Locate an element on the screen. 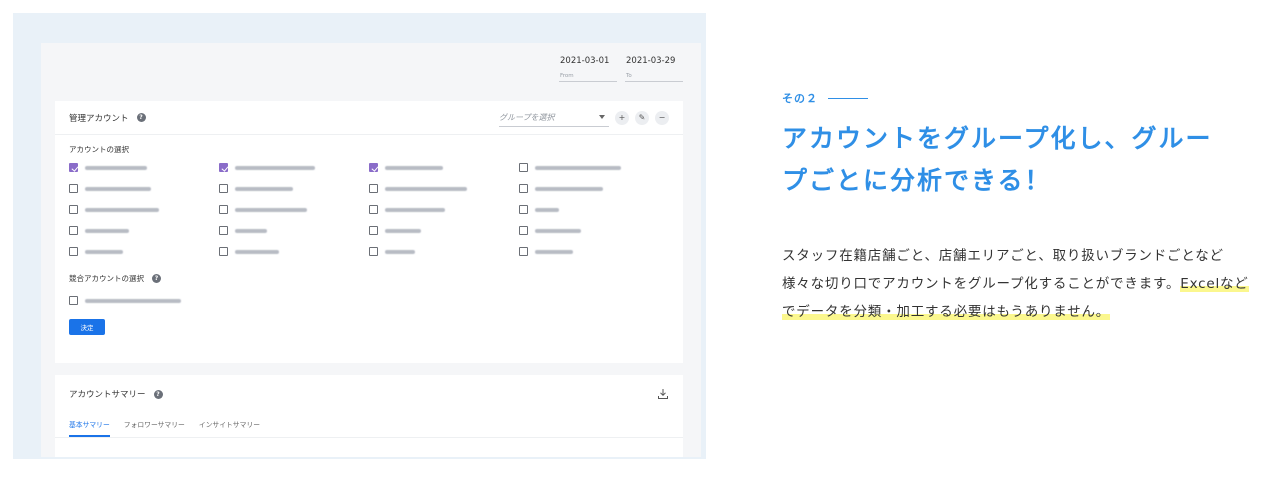 The height and width of the screenshot is (484, 1280). edit-group-button: ✎ is located at coordinates (642, 117).